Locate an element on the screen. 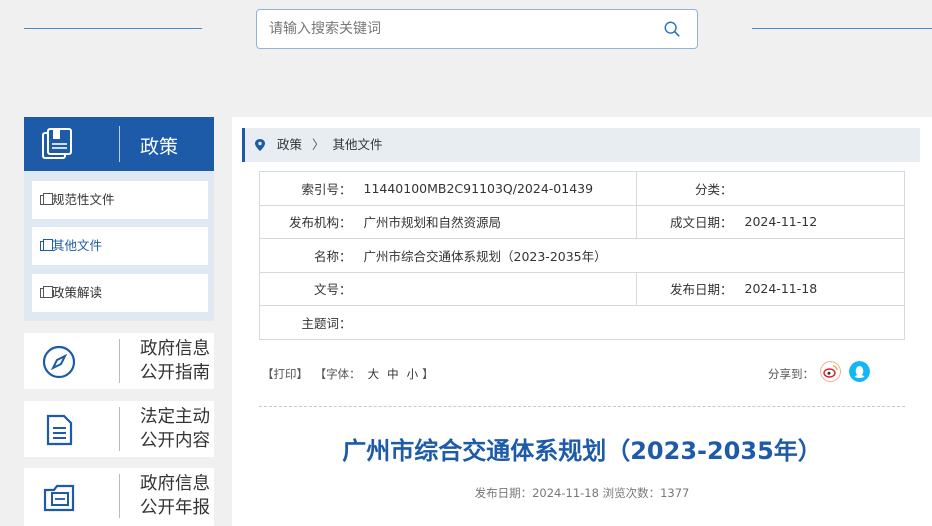  sidebar-header: 政策 is located at coordinates (119, 144).